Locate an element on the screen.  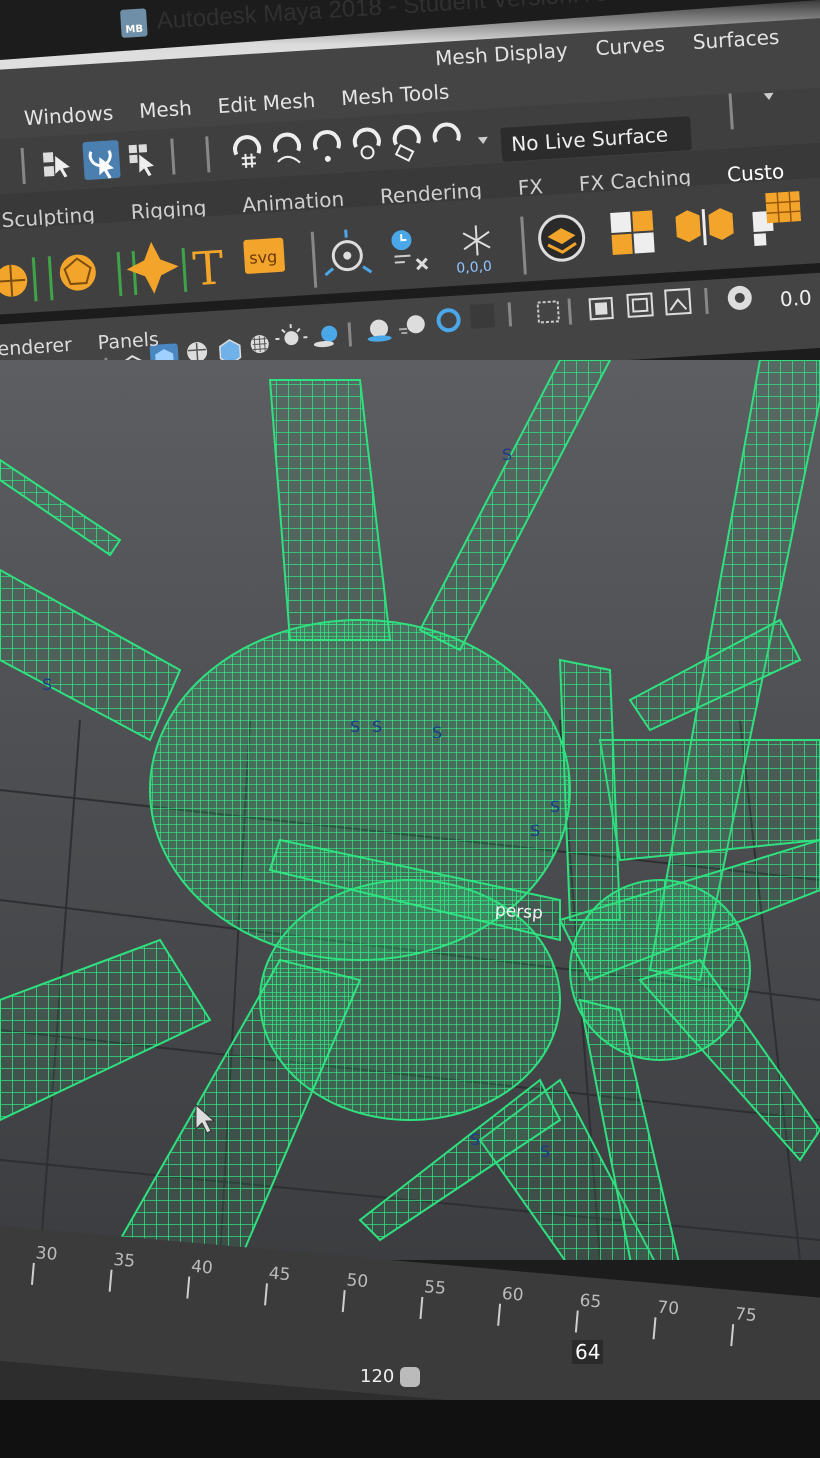
lighting-bulb-icon is located at coordinates (291, 334).